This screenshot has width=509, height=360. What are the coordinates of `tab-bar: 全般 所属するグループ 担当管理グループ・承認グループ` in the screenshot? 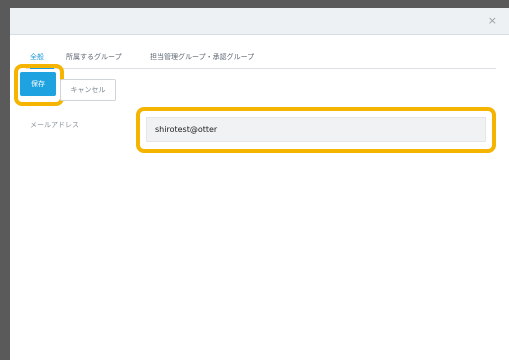 It's located at (261, 57).